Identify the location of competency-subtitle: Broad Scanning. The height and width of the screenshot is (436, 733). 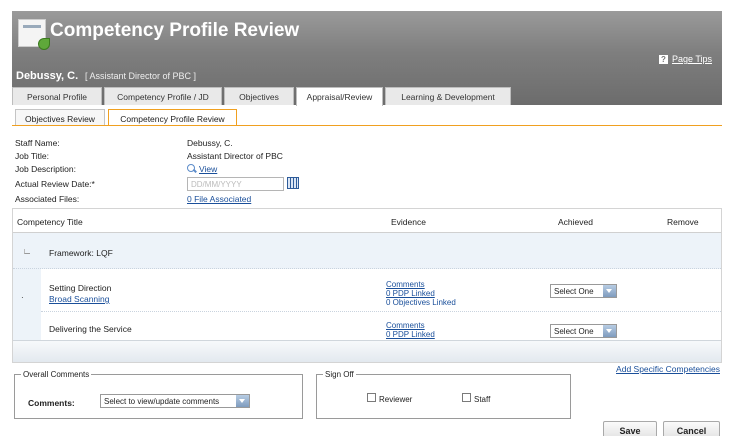
(79, 299).